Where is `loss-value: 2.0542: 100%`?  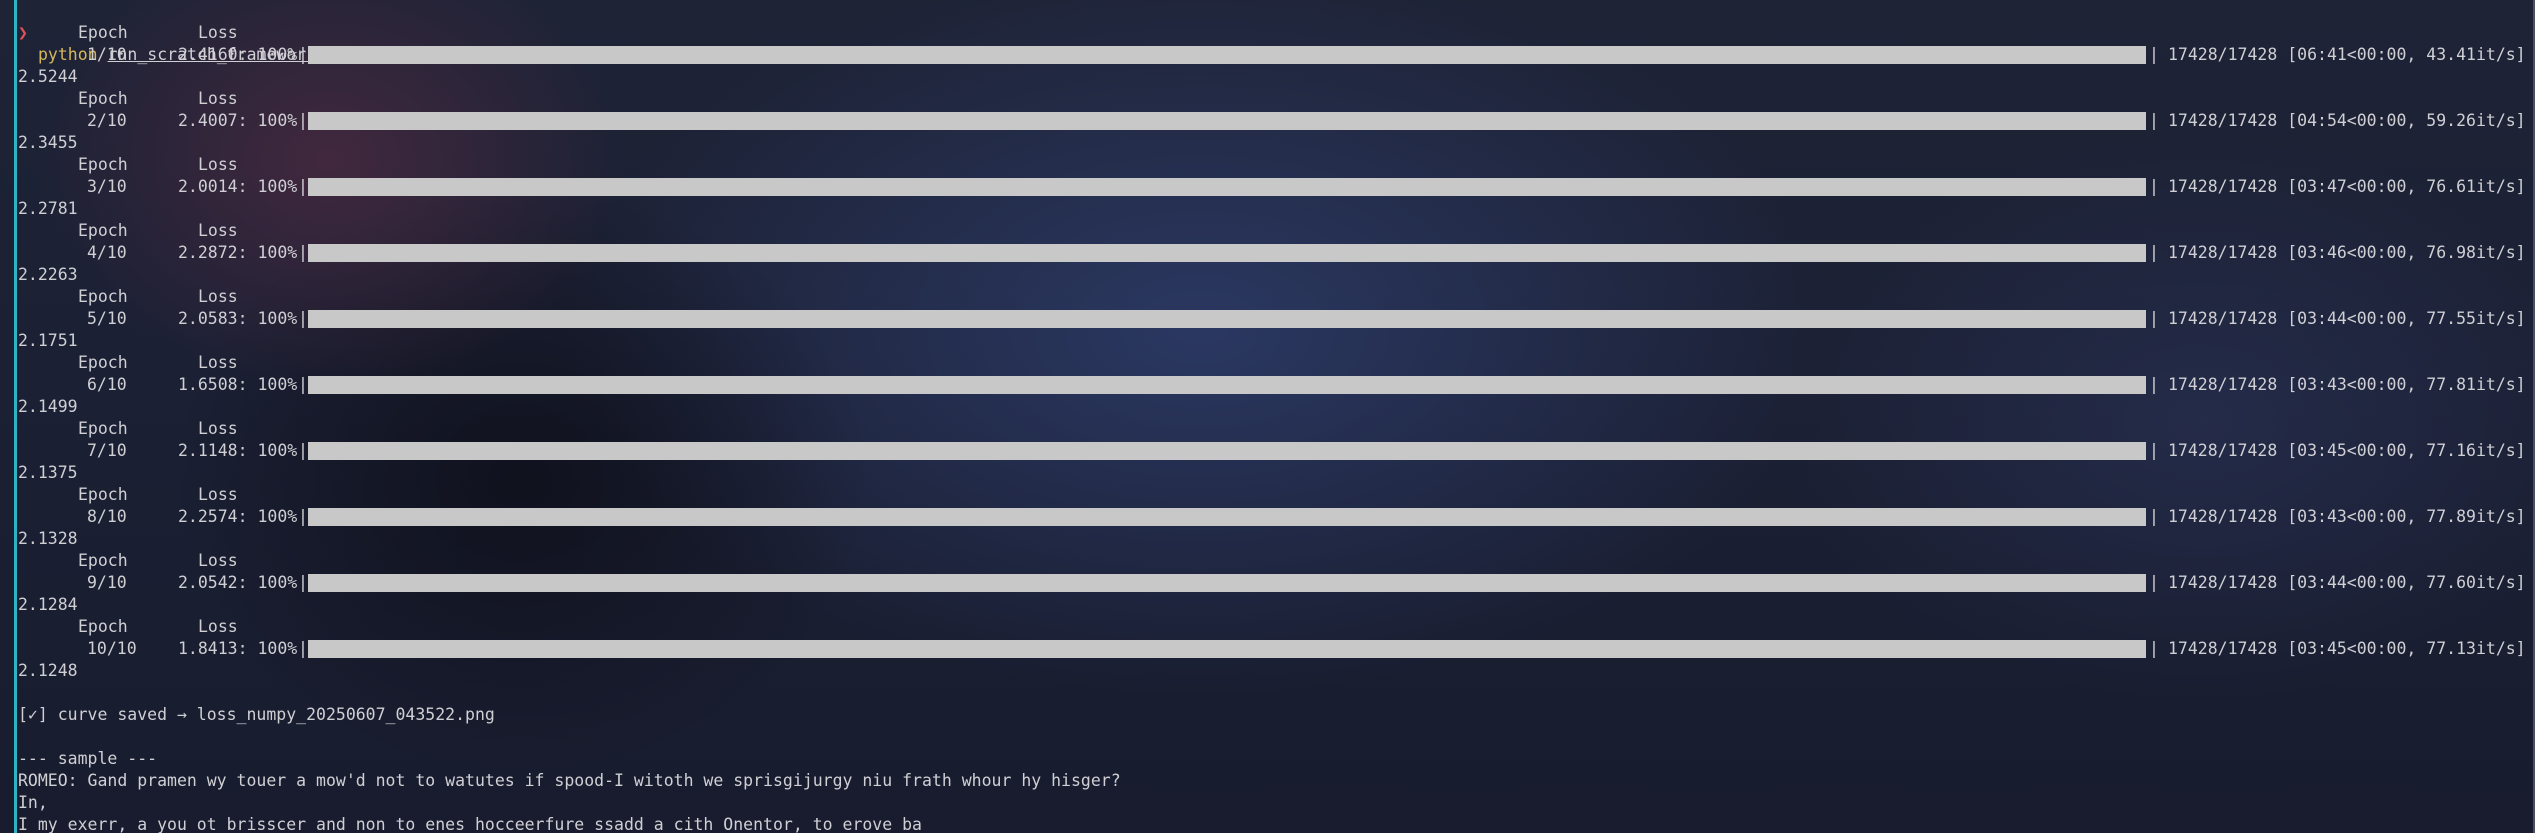 loss-value: 2.0542: 100% is located at coordinates (238, 582).